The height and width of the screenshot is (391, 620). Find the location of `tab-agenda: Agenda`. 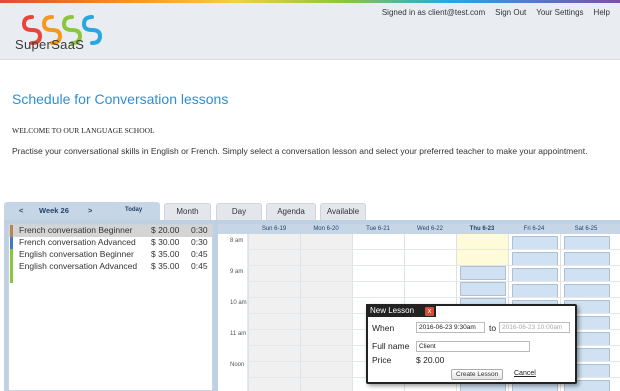

tab-agenda: Agenda is located at coordinates (291, 211).